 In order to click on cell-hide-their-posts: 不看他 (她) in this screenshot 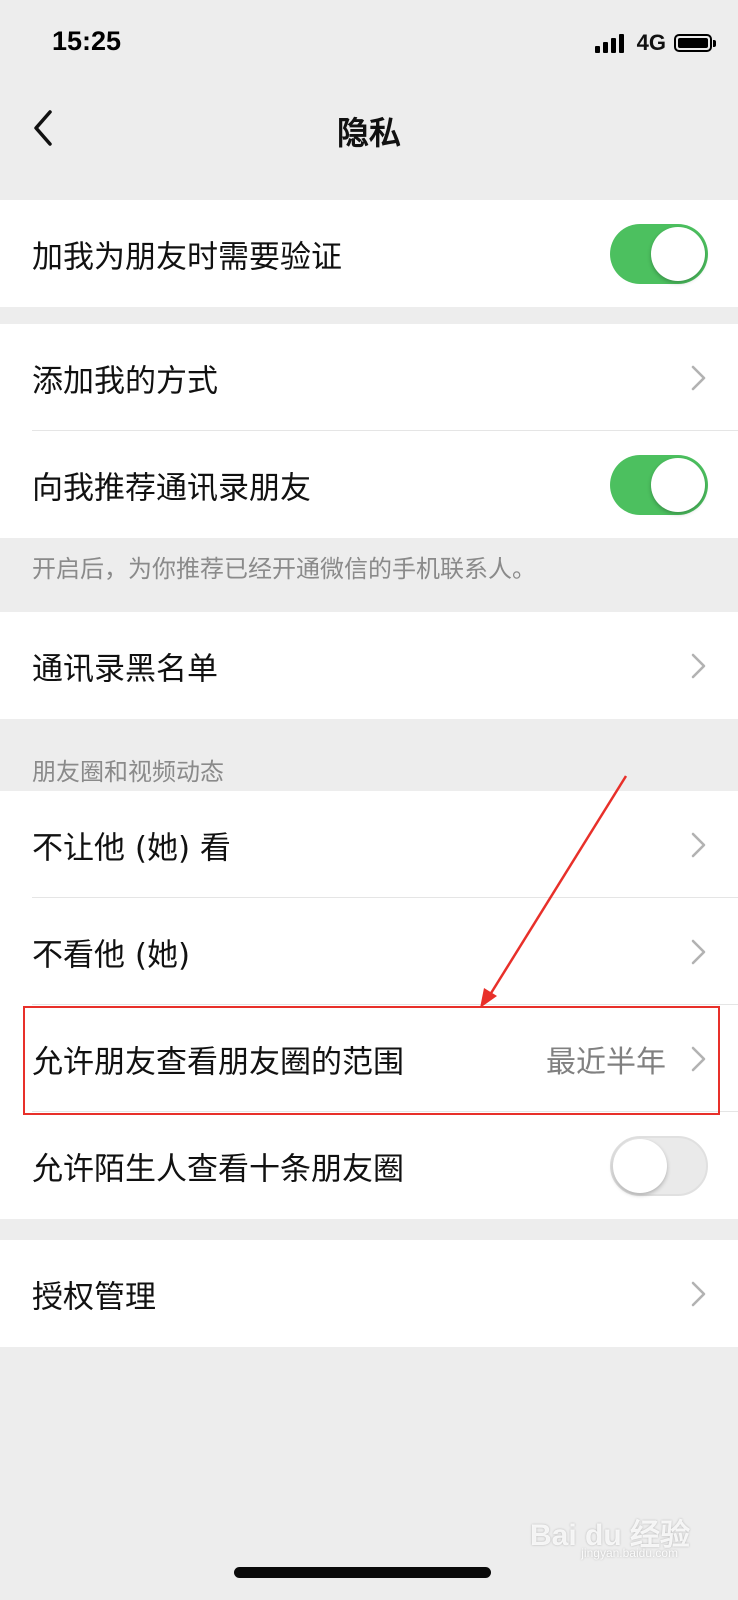, I will do `click(369, 951)`.